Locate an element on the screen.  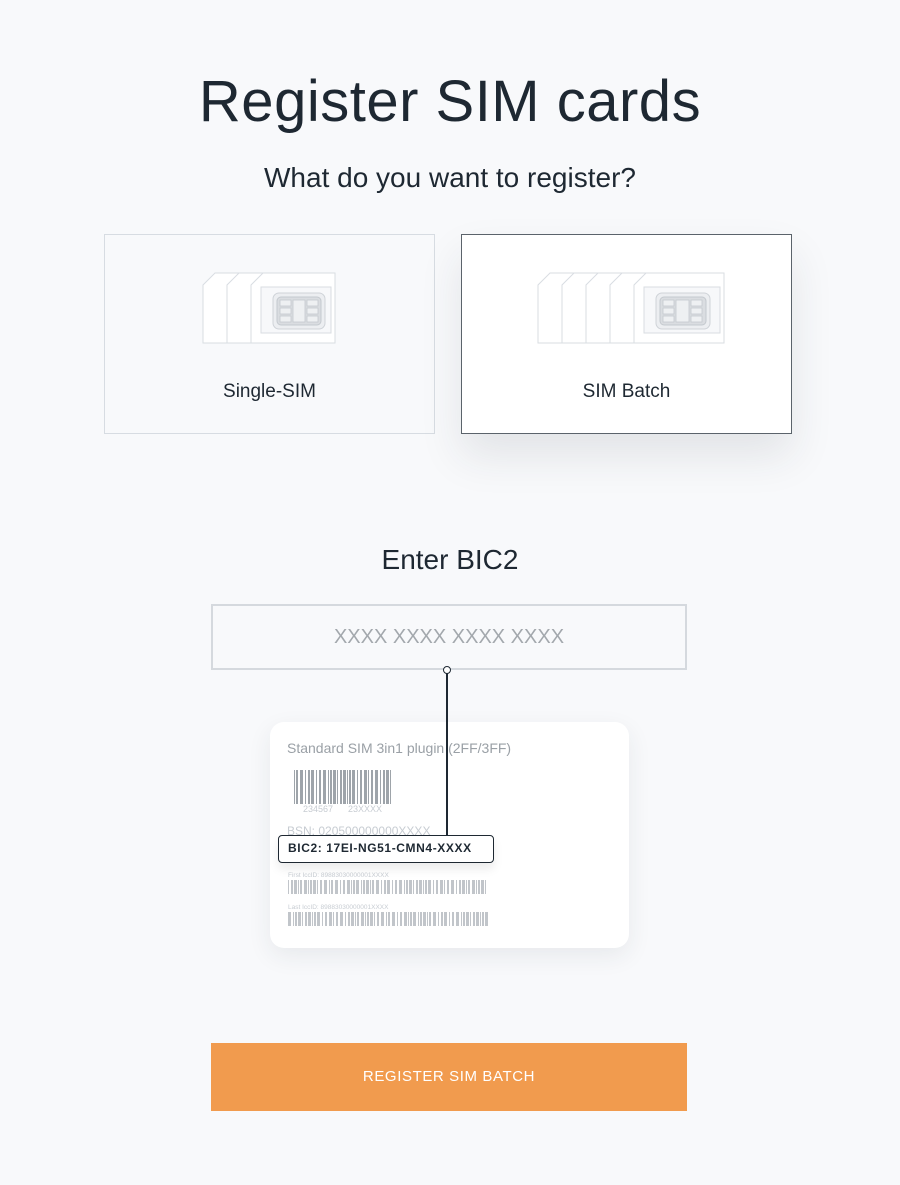
register-sim-batch-button: REGISTER SIM BATCH is located at coordinates (449, 1077).